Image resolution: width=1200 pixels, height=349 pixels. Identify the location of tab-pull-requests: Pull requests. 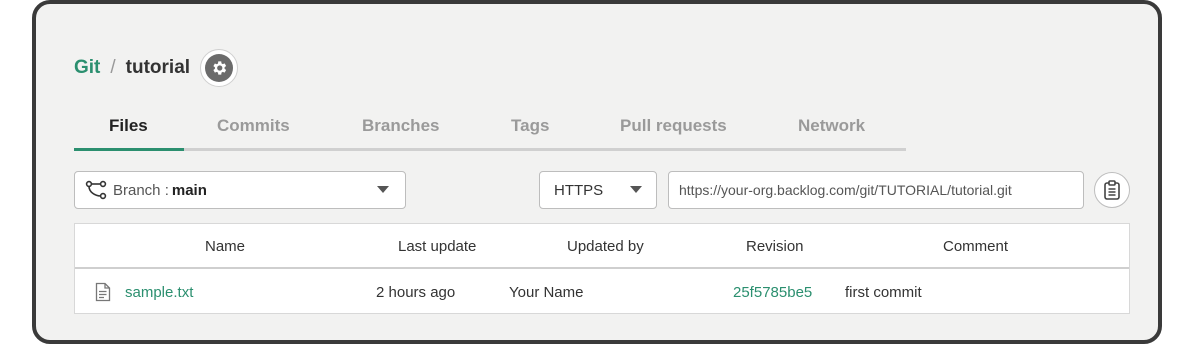
(673, 126).